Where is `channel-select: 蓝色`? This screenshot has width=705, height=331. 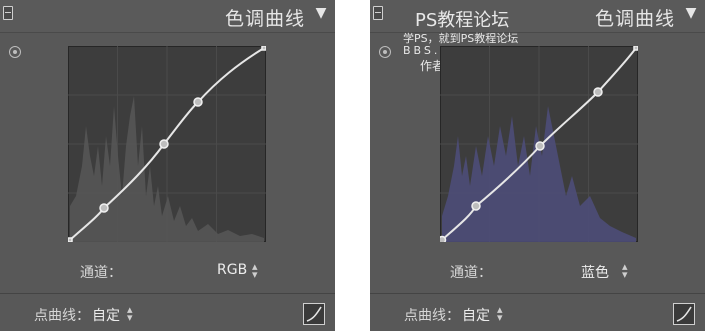
channel-select: 蓝色 is located at coordinates (595, 272).